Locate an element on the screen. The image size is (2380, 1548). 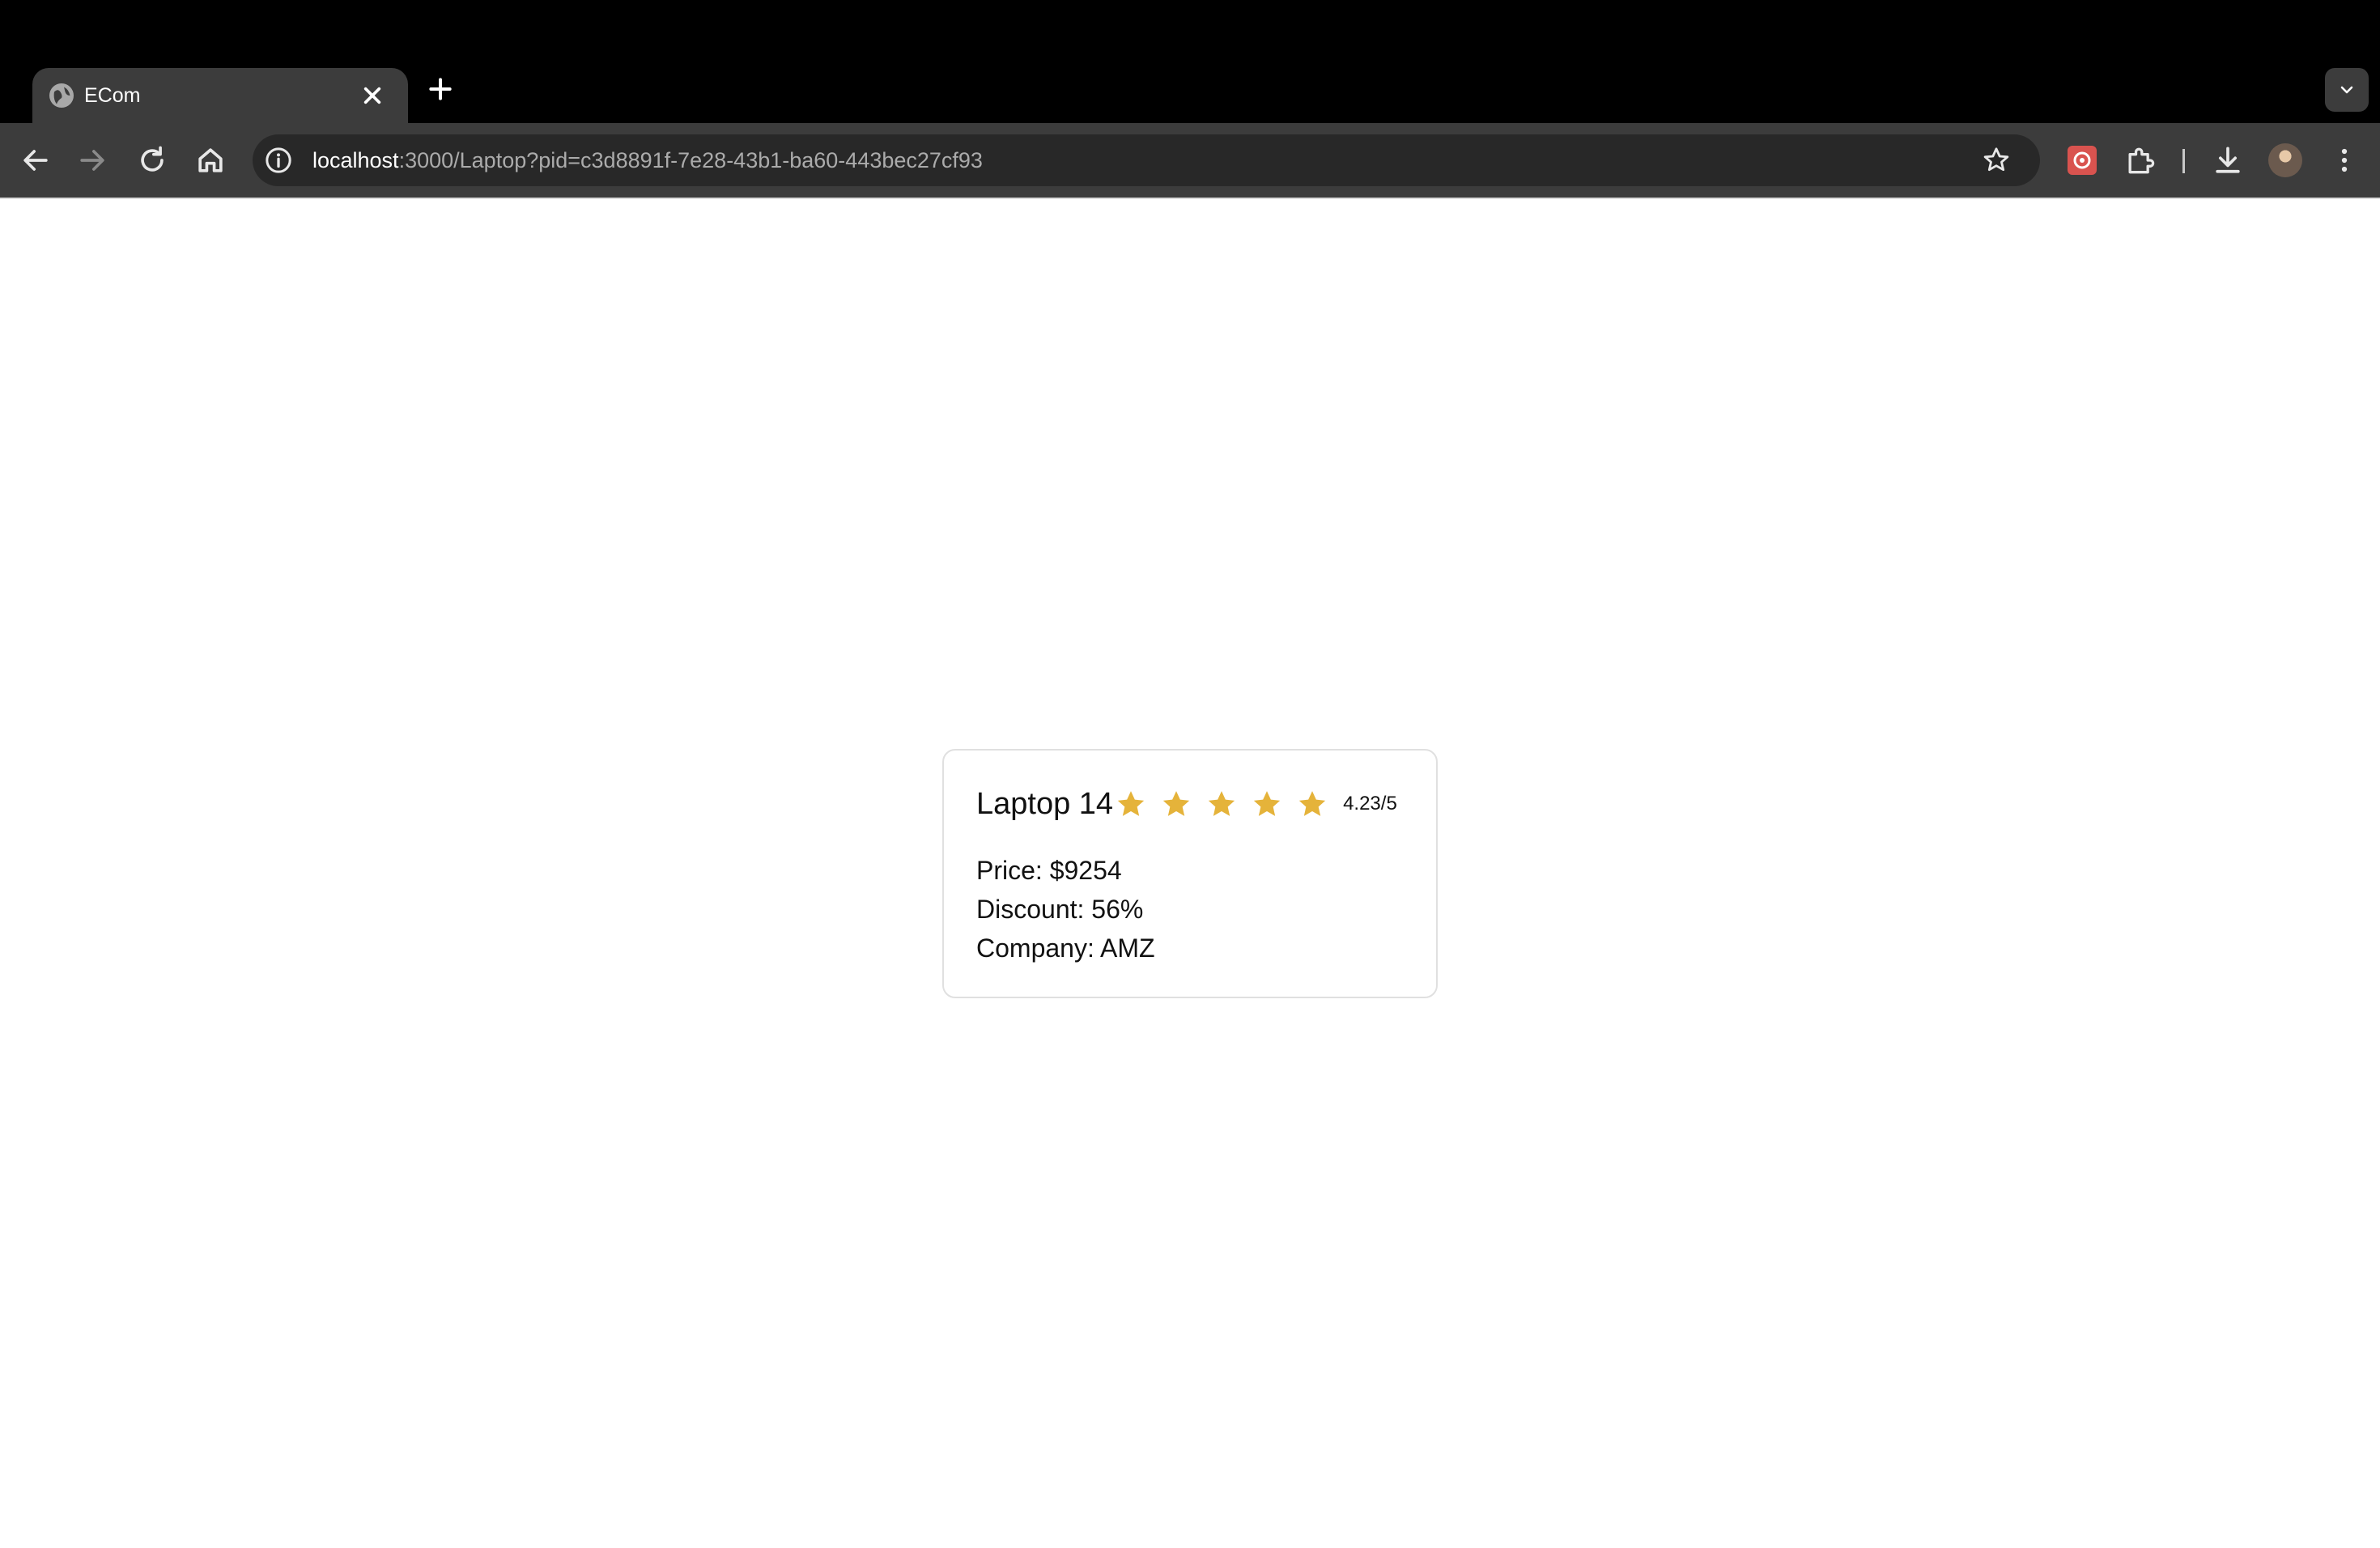
product-details: Price: $9254 Discount: 56% Company: AMZ is located at coordinates (1065, 910).